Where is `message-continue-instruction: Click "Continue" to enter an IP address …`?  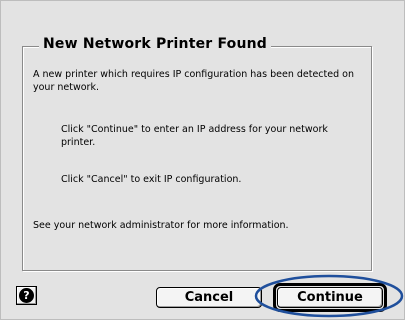
message-continue-instruction: Click "Continue" to enter an IP address … is located at coordinates (194, 136).